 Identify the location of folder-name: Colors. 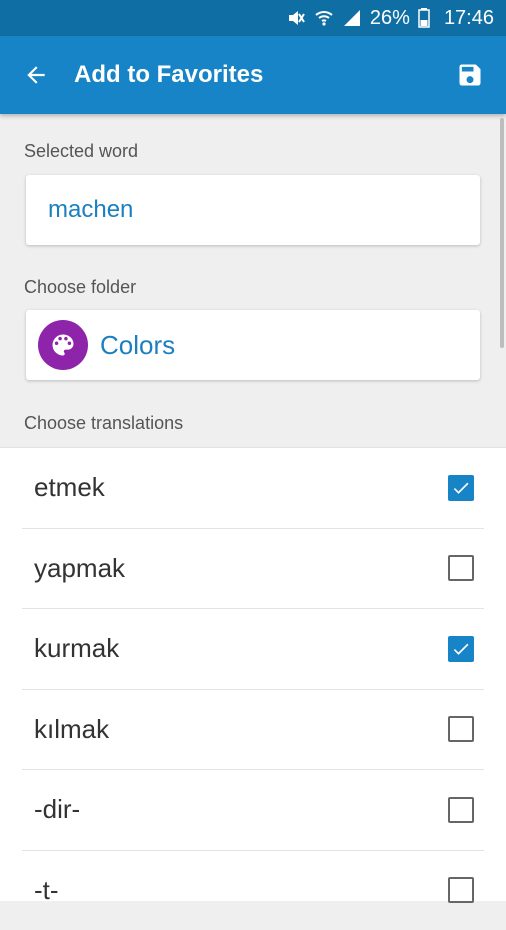
(137, 345).